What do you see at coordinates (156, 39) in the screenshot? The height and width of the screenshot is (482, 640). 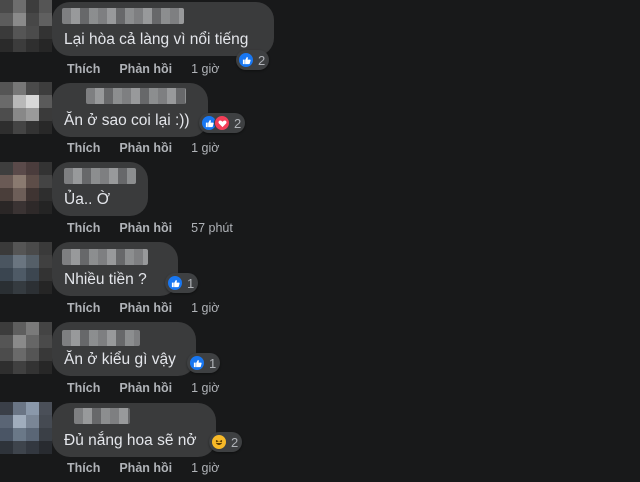 I see `comment-text: Lại hòa cả làng vì nổi tiếng` at bounding box center [156, 39].